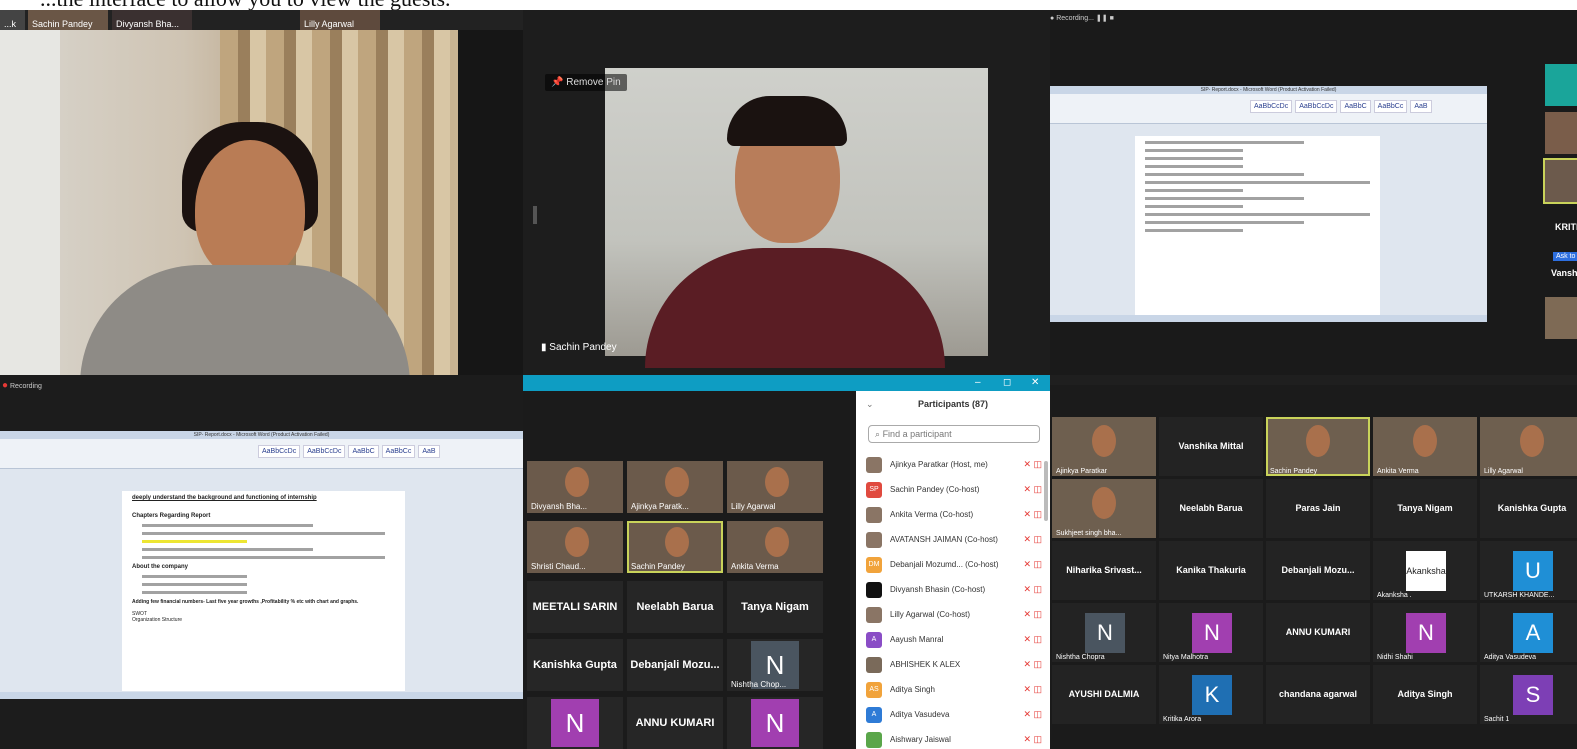 Image resolution: width=1577 pixels, height=749 pixels. Describe the element at coordinates (1318, 508) in the screenshot. I see `gallery-tile: Paras Jain` at that location.